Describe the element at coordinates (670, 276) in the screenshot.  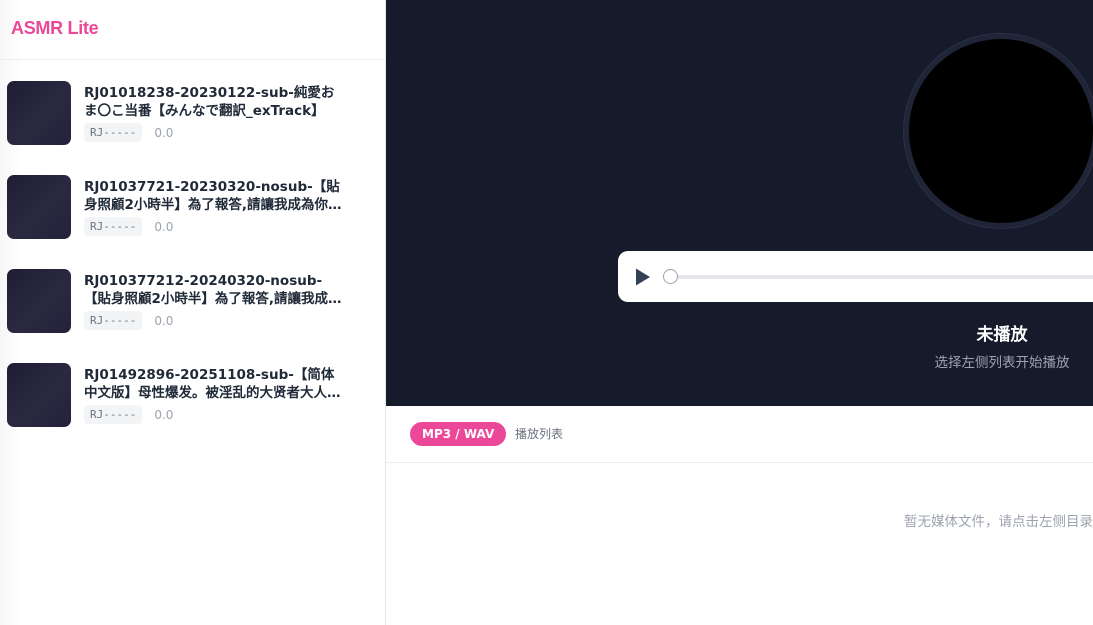
I see `progress-knob` at that location.